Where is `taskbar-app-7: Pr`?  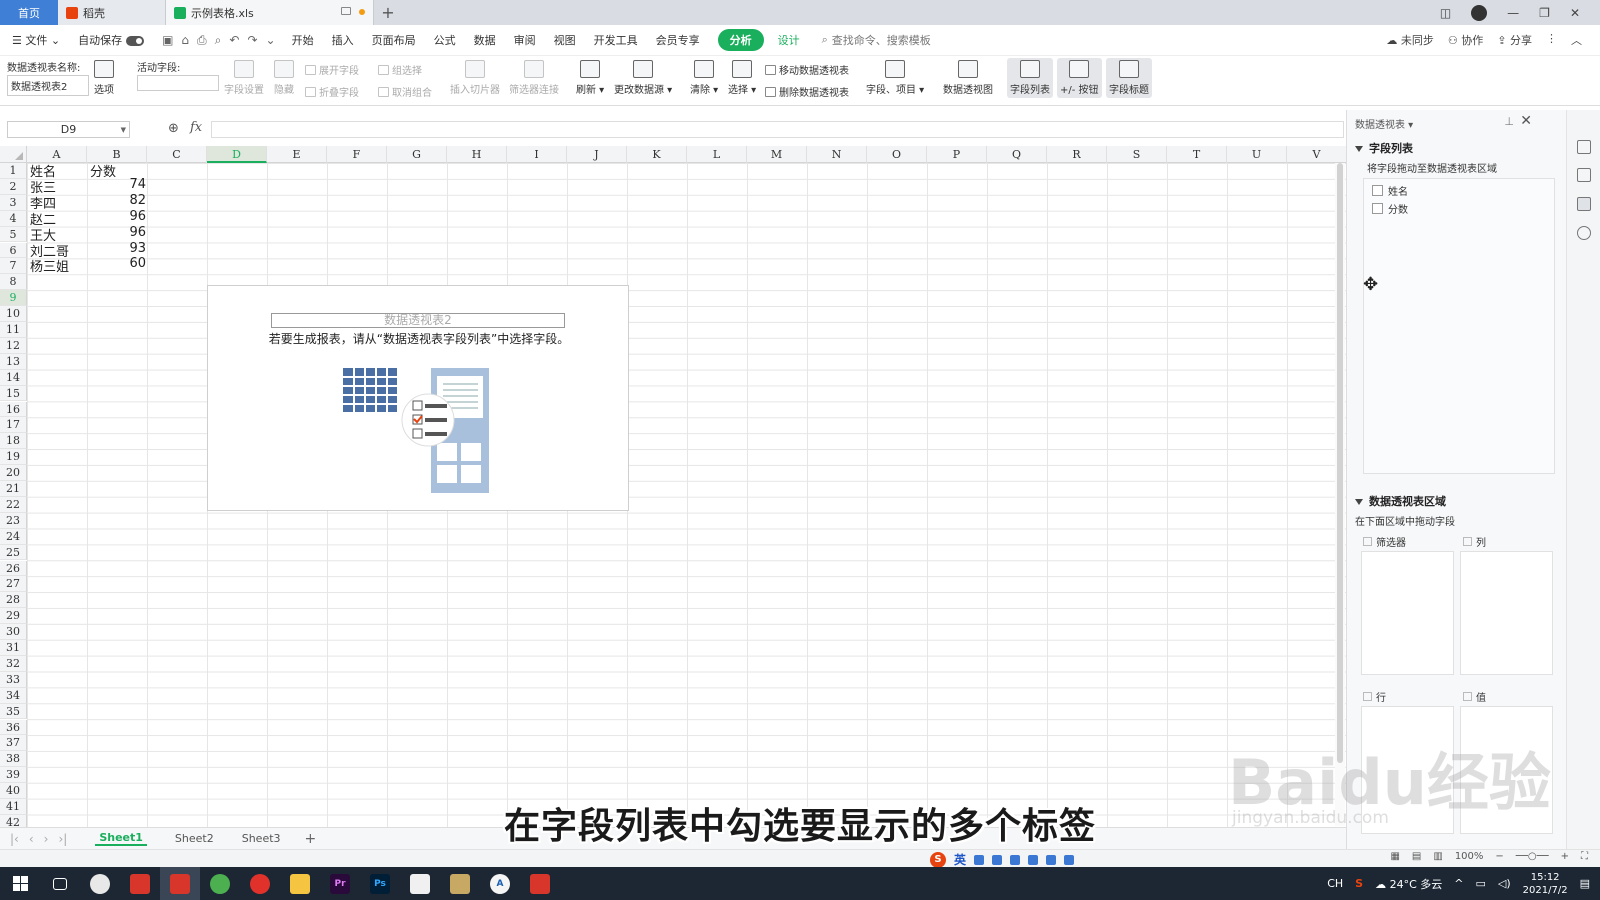 taskbar-app-7: Pr is located at coordinates (340, 883).